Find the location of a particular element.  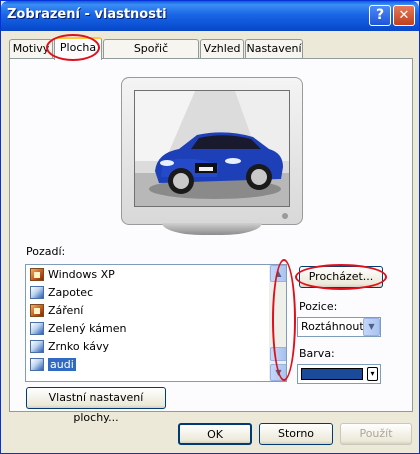

tab-nastaveni: Nastavení is located at coordinates (274, 48).